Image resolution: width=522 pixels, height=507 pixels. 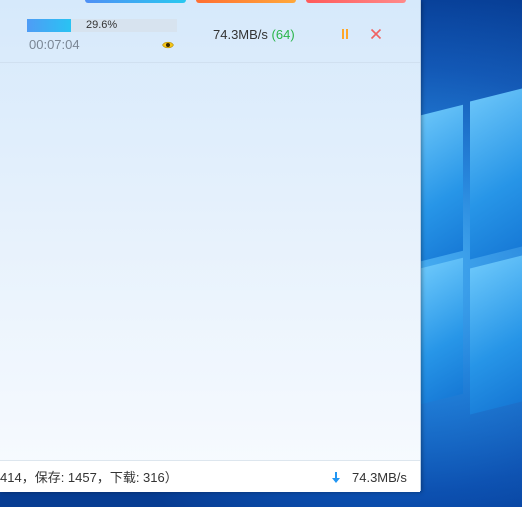 I want to click on pause-icon, so click(x=345, y=34).